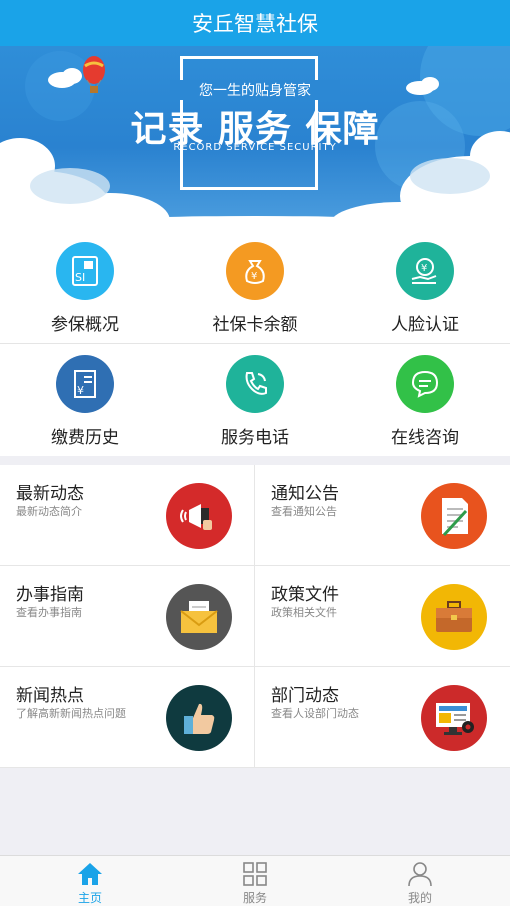 This screenshot has width=510, height=906. Describe the element at coordinates (71, 713) in the screenshot. I see `card-description: 了解高新新闻热点问题` at that location.